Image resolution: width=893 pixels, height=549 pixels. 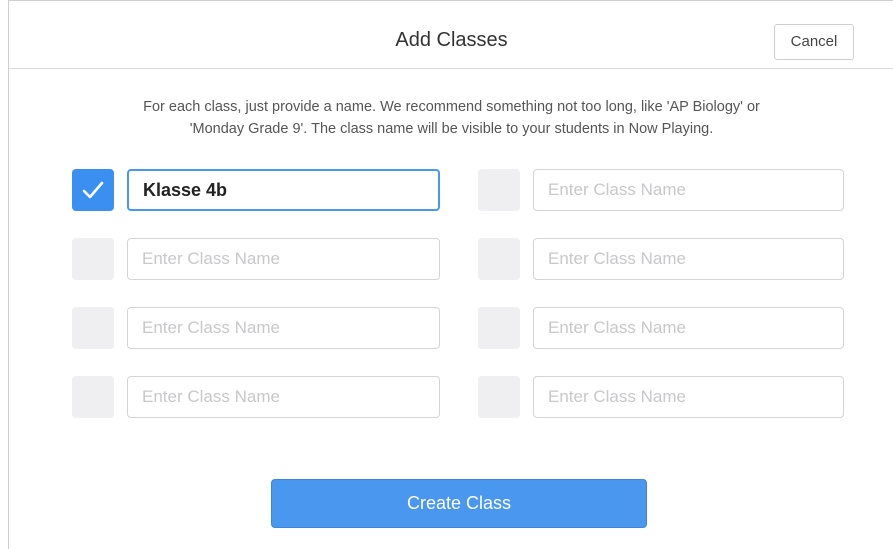 I want to click on dialog-title: Add Classes, so click(x=451, y=40).